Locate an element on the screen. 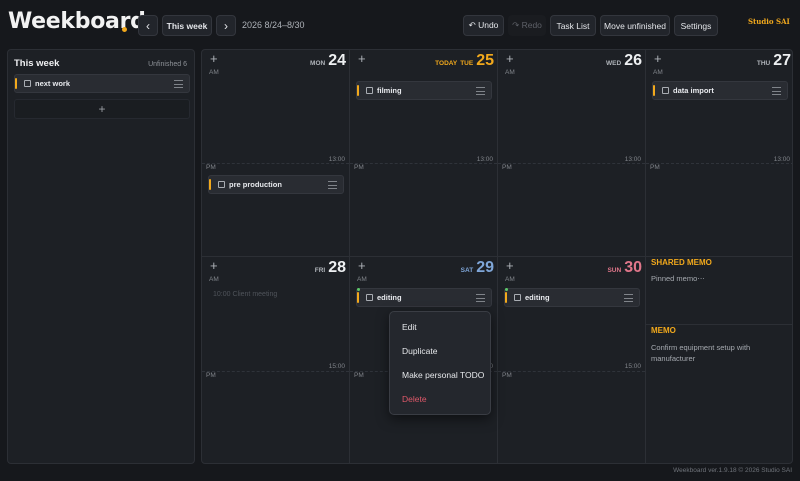  prev-week-button: ‹ is located at coordinates (148, 25).